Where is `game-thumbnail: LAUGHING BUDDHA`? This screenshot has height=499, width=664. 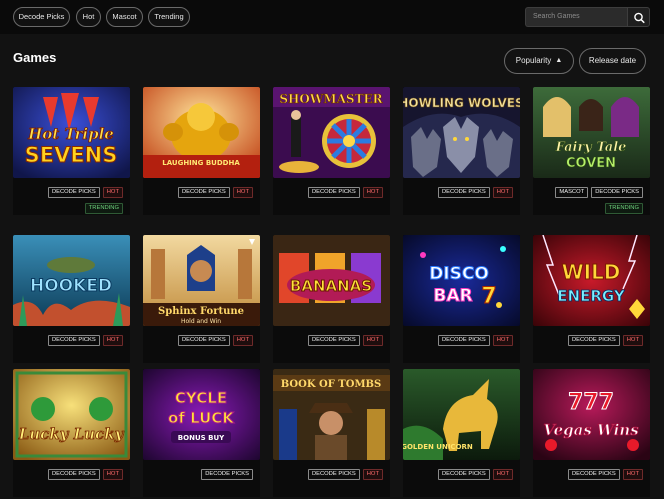 game-thumbnail: LAUGHING BUDDHA is located at coordinates (201, 132).